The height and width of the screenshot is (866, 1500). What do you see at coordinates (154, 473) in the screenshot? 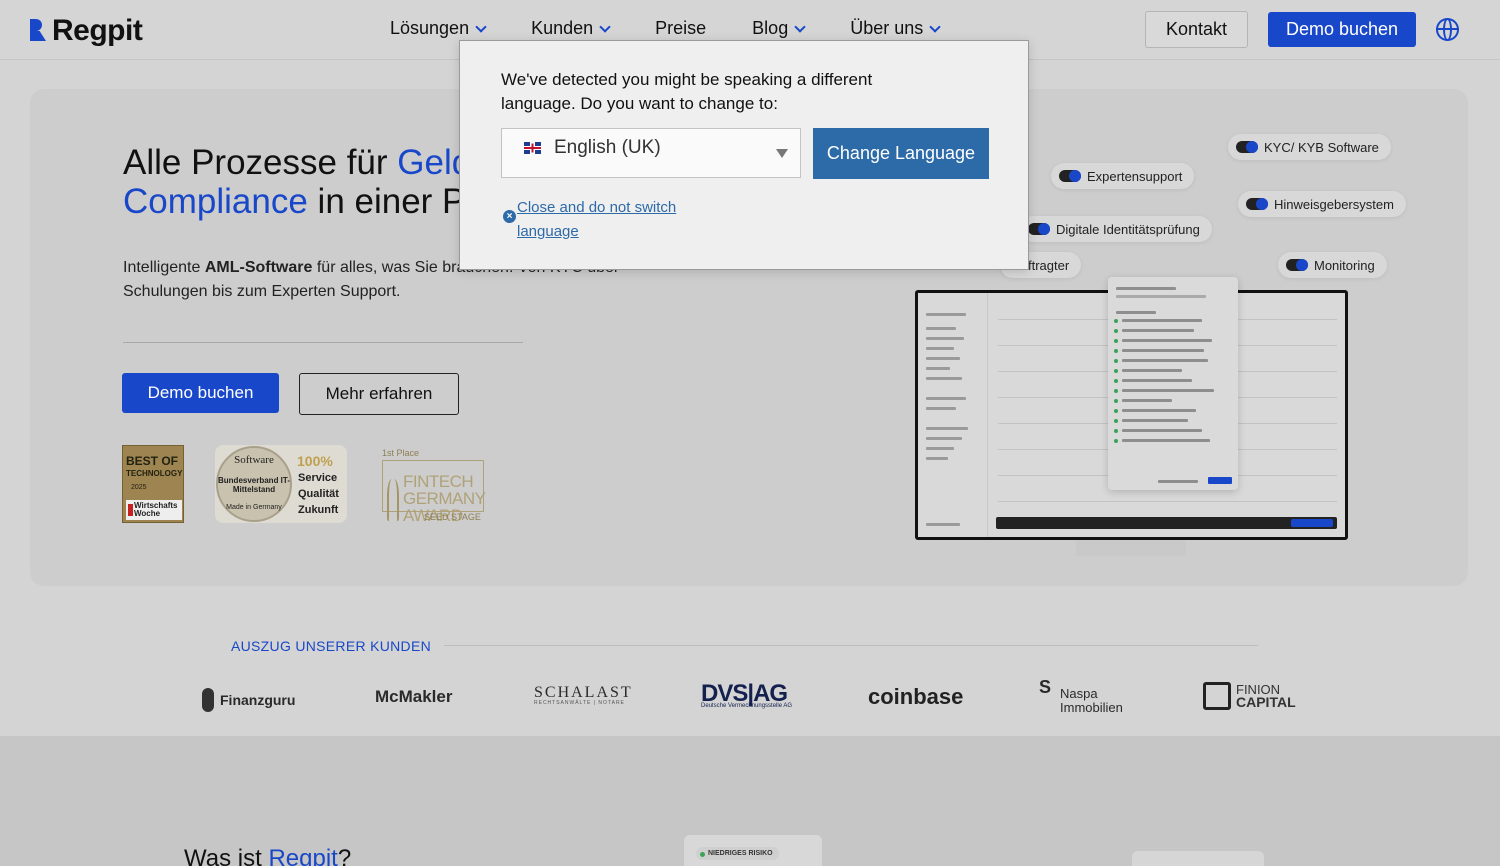
I see `badge-text: TECHNOLOGY` at bounding box center [154, 473].